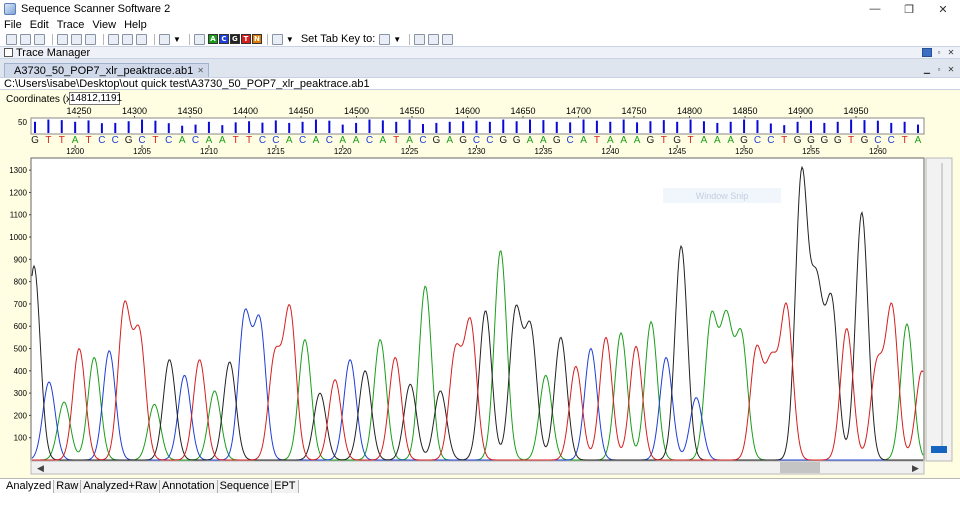  Describe the element at coordinates (39, 25) in the screenshot. I see `menu-edit: Edit` at that location.